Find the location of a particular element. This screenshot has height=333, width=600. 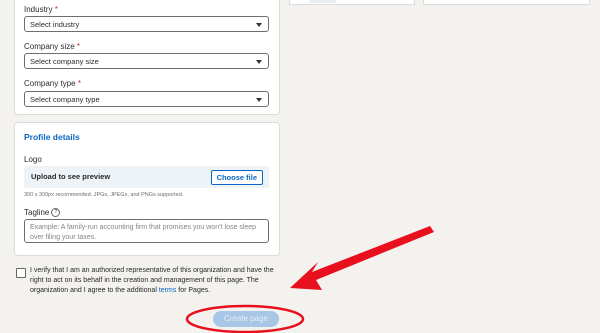

highlight-ellipse is located at coordinates (245, 318).